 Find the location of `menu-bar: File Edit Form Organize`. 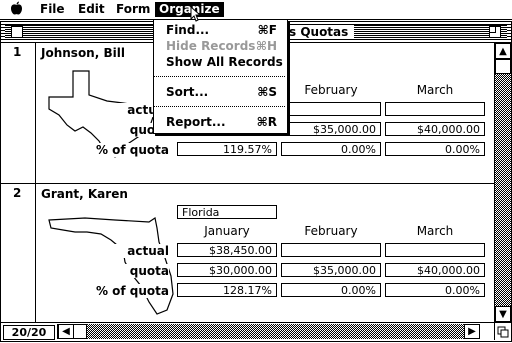

menu-bar: File Edit Form Organize is located at coordinates (256, 10).